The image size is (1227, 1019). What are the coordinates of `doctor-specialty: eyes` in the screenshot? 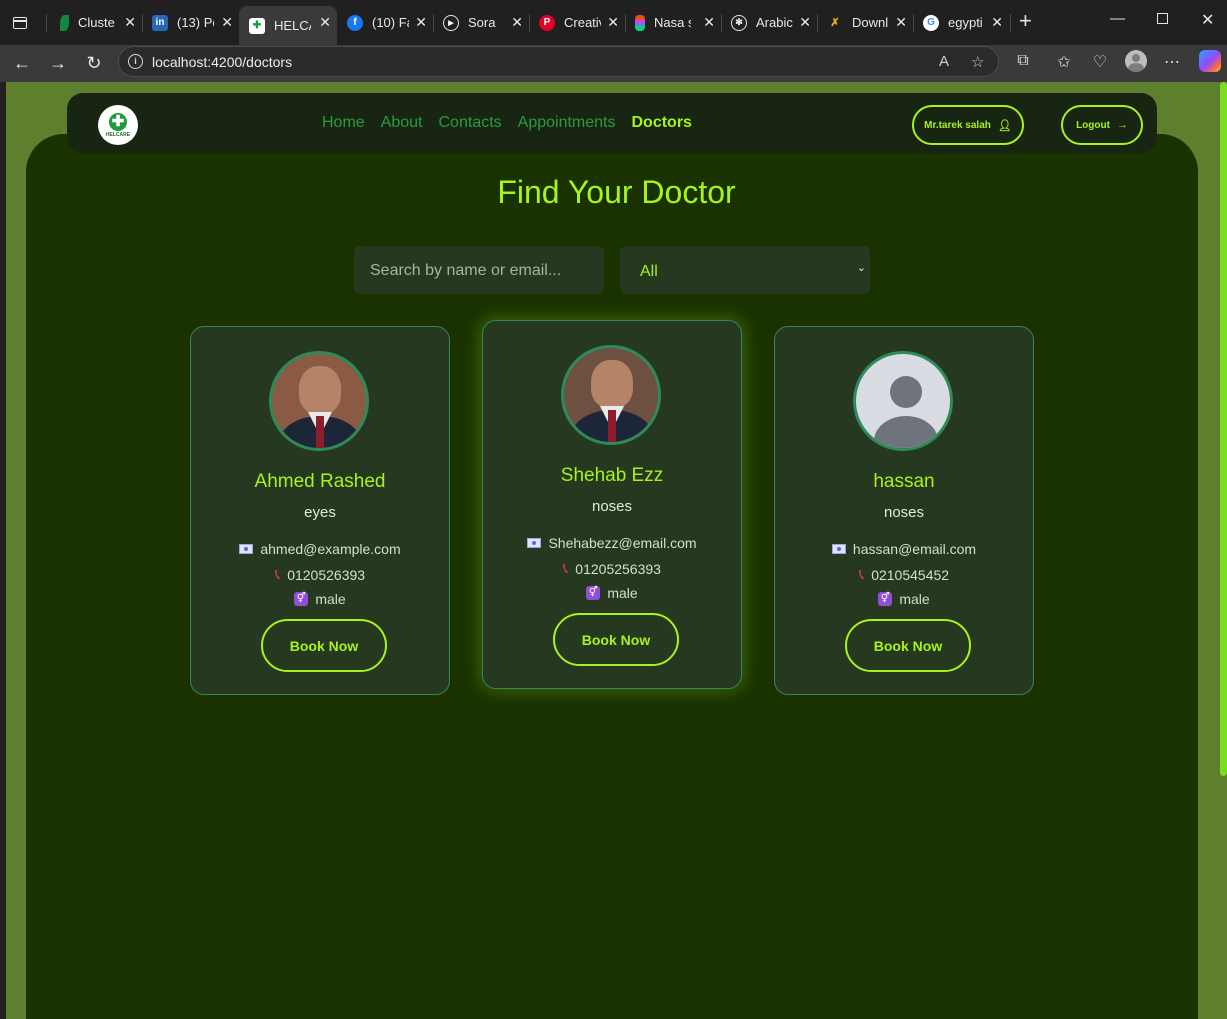 It's located at (320, 512).